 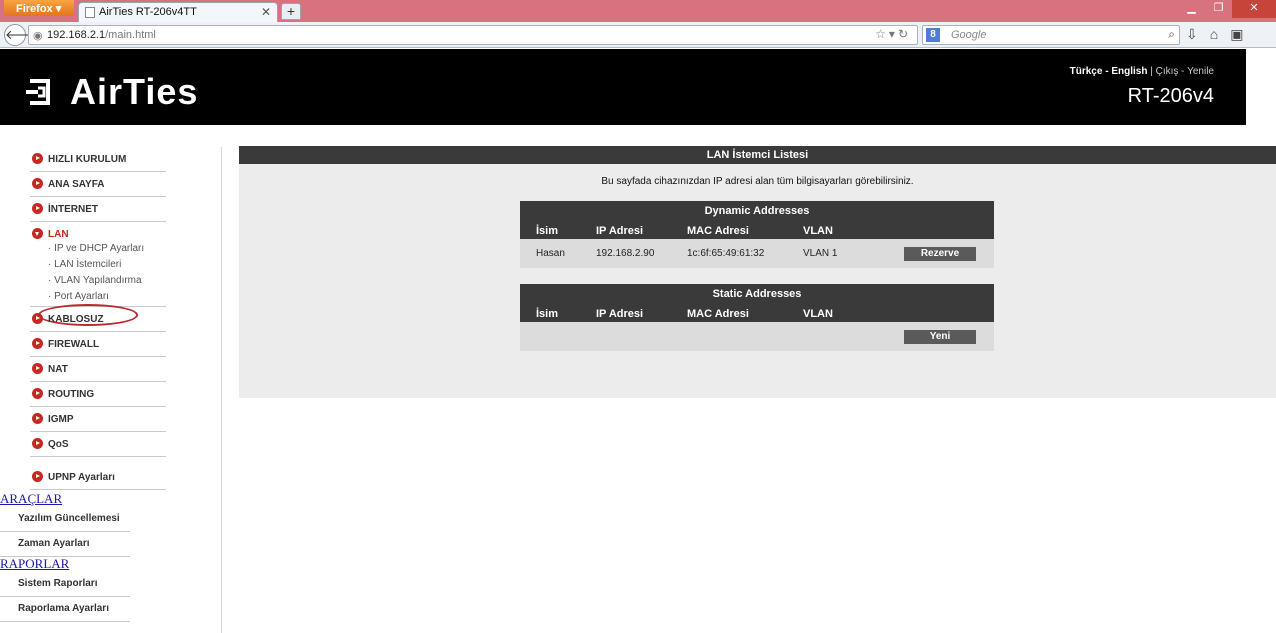 I want to click on tab-title: AirTies RT-206v4TT, so click(x=148, y=12).